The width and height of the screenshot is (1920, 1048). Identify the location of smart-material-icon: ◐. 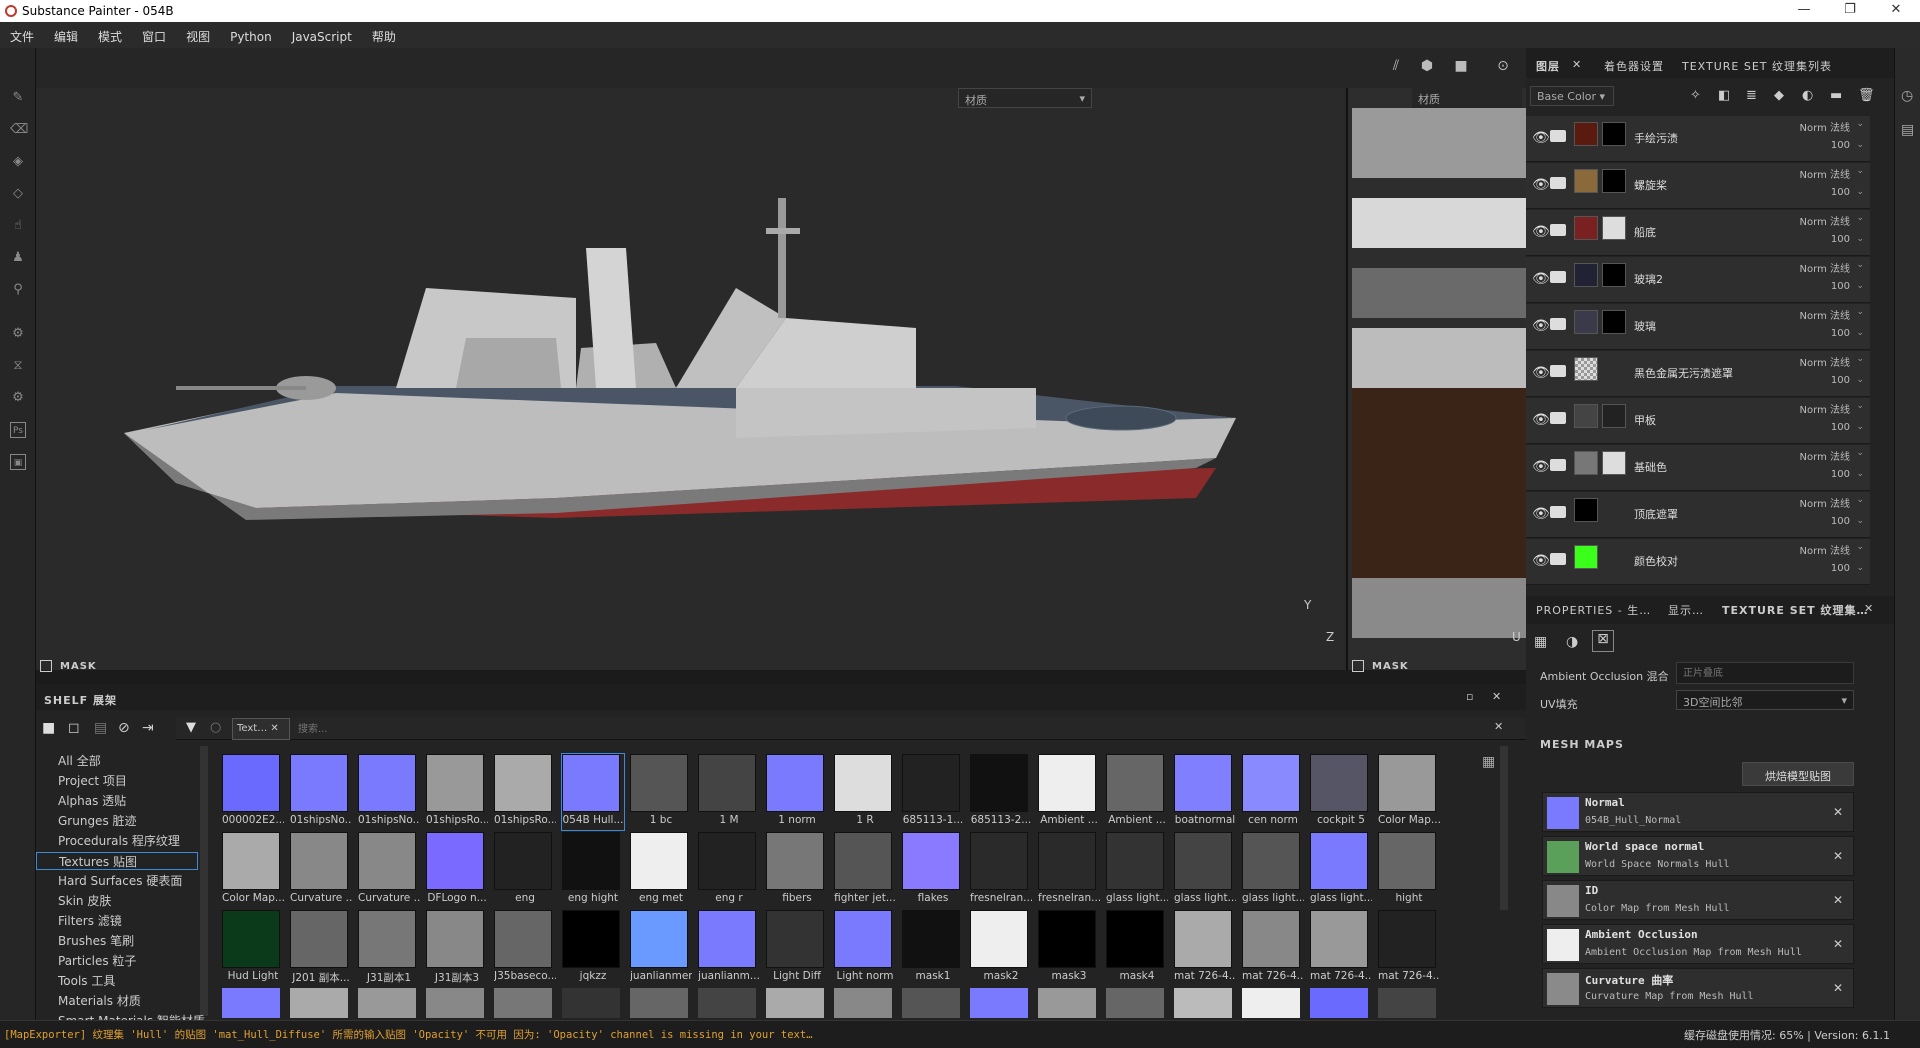
(1807, 95).